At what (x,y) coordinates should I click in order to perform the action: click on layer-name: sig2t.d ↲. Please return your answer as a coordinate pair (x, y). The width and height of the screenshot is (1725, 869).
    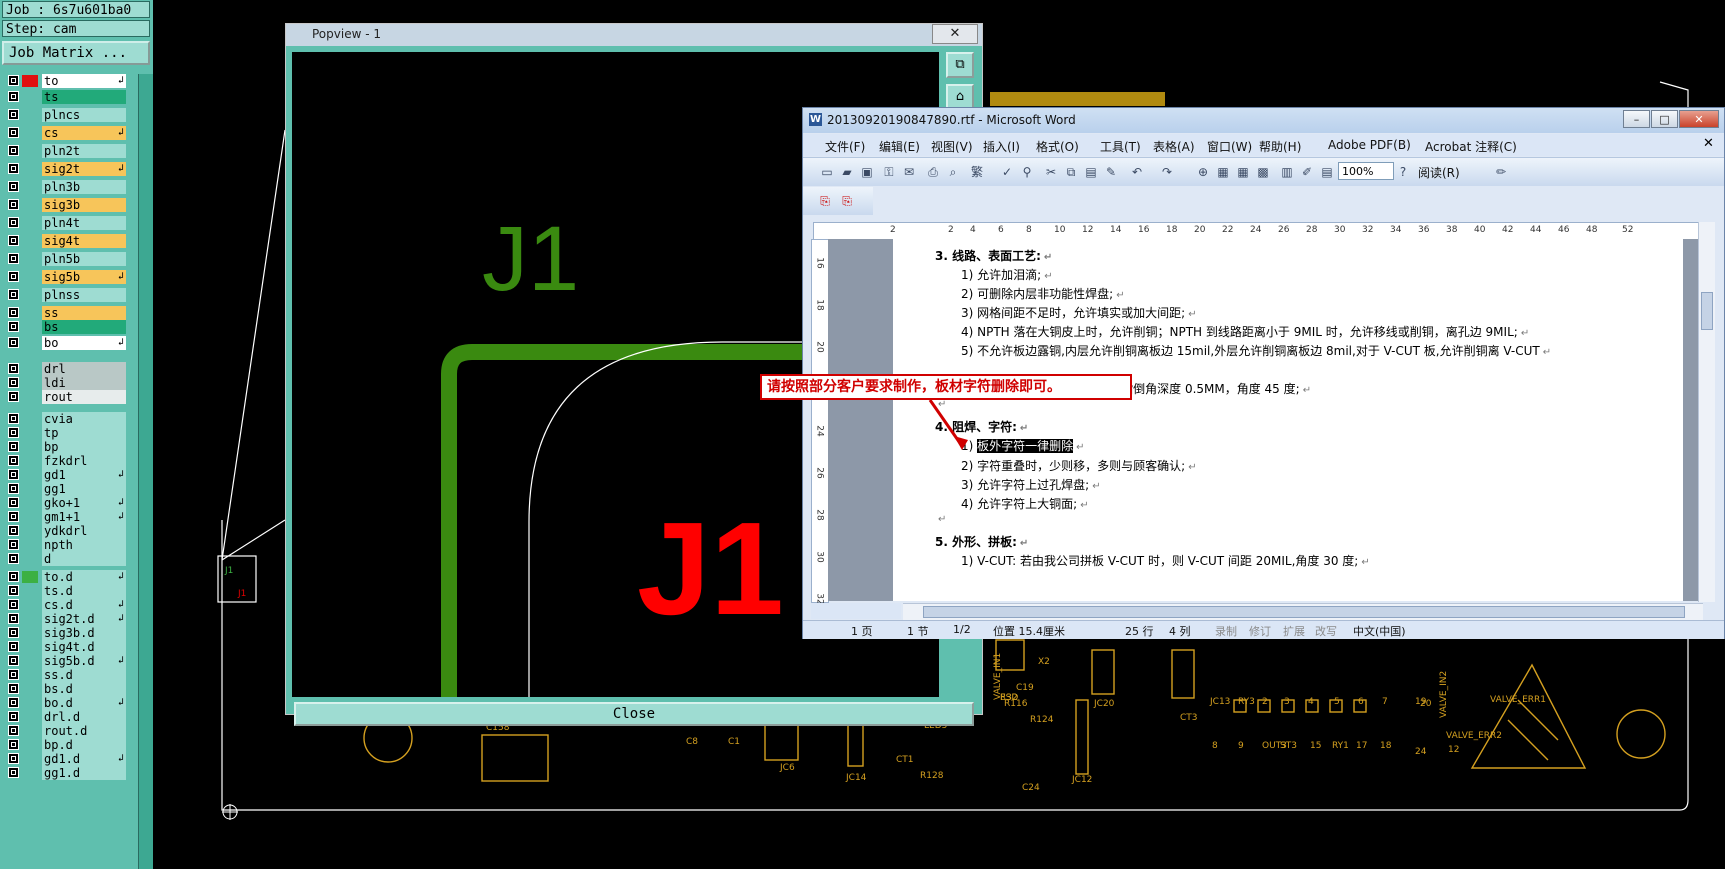
    Looking at the image, I should click on (84, 619).